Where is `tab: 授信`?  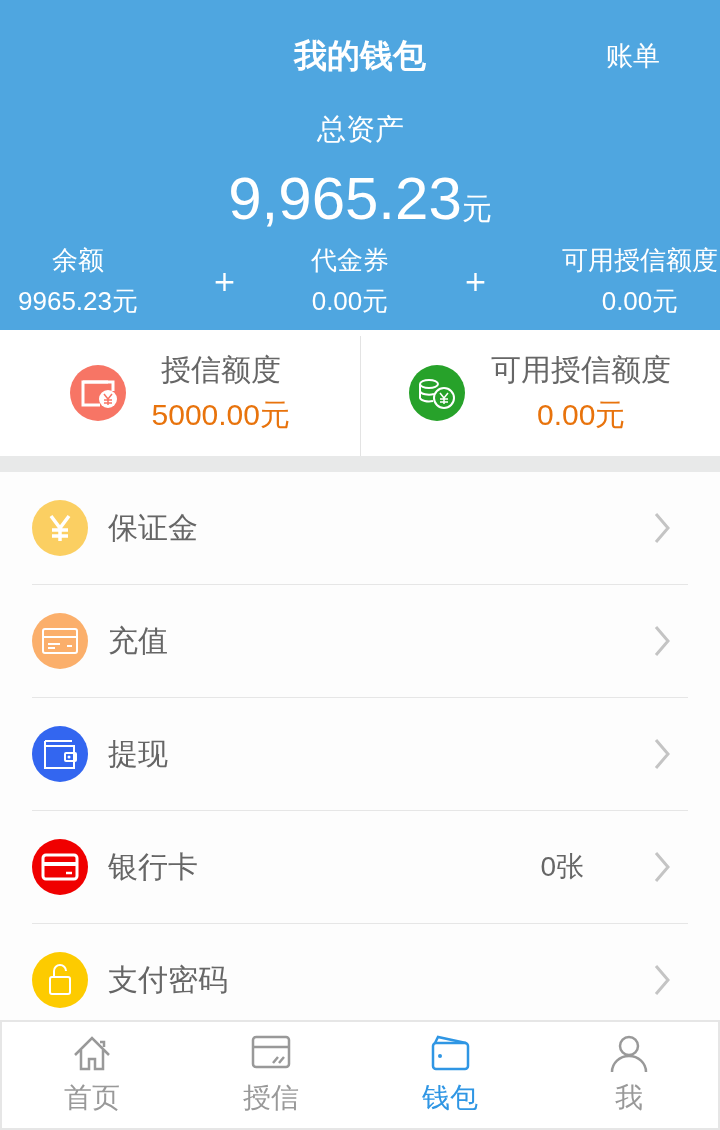
tab: 授信 is located at coordinates (270, 1075).